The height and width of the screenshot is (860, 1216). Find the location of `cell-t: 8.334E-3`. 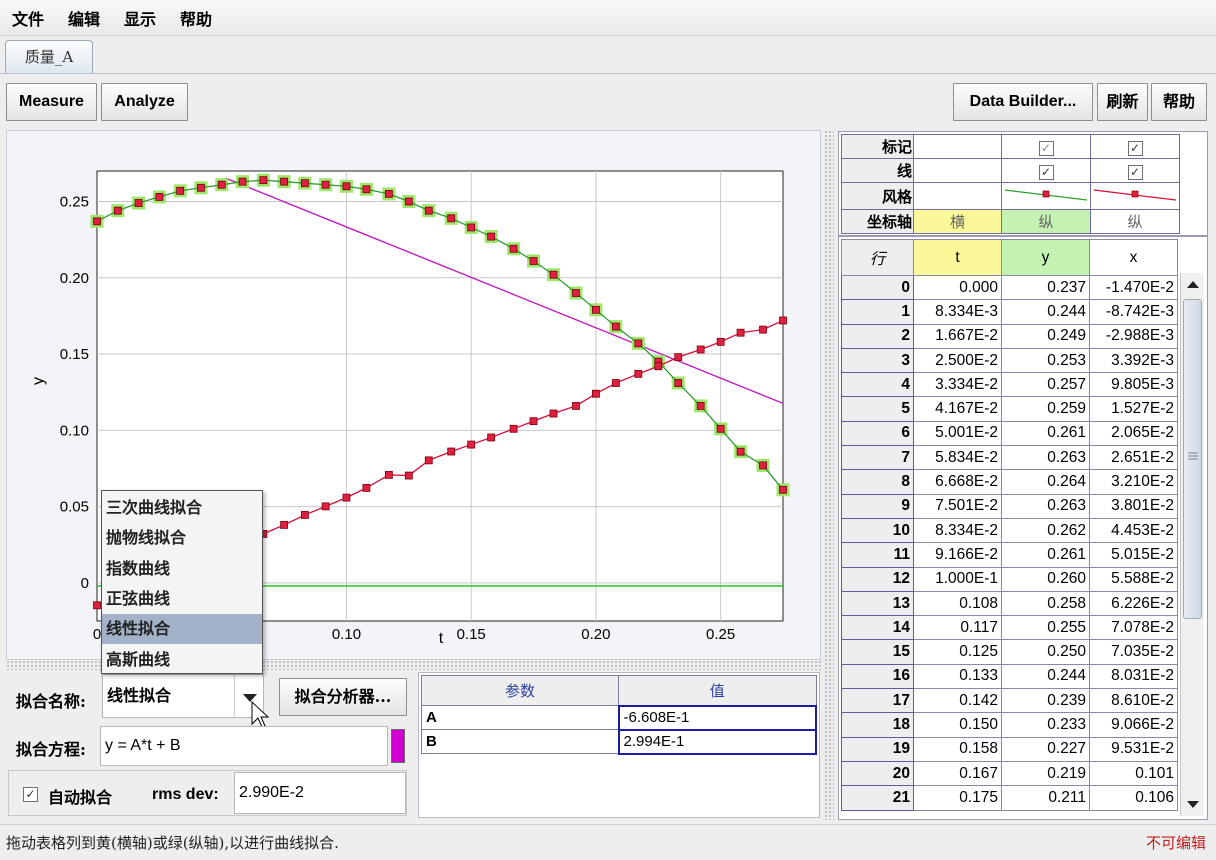

cell-t: 8.334E-3 is located at coordinates (957, 312).